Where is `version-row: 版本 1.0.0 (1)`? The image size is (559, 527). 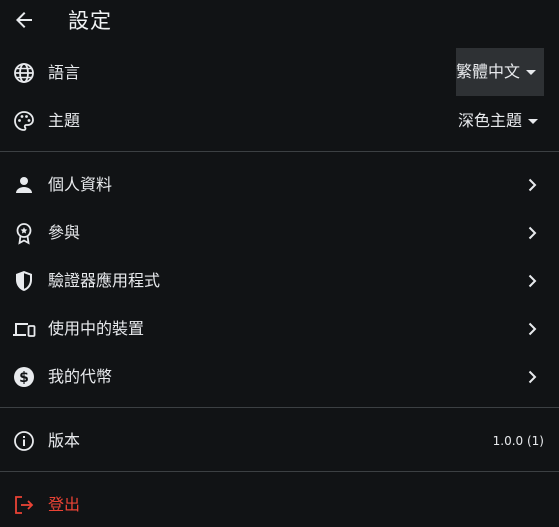 version-row: 版本 1.0.0 (1) is located at coordinates (279, 441).